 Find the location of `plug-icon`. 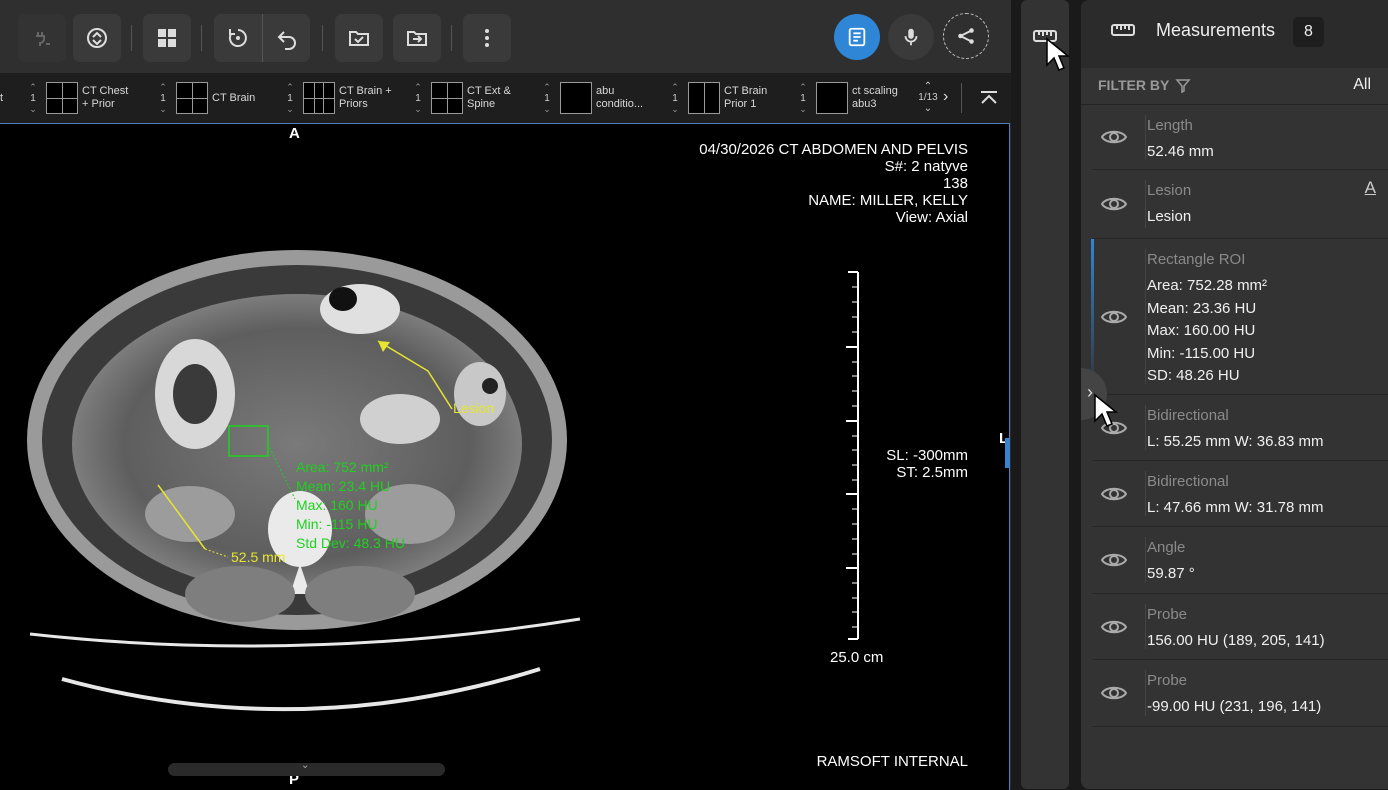

plug-icon is located at coordinates (43, 39).